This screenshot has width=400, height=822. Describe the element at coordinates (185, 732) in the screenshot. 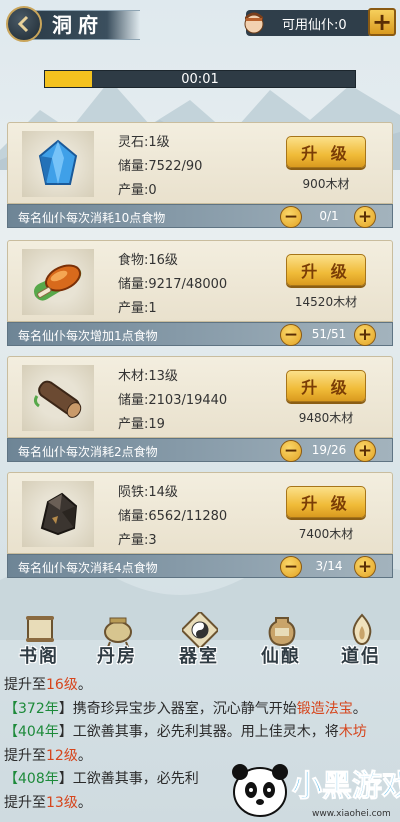

I see `log-line: 【404年】工欲善其事，必先利其器。用上佳灵木，将木坊` at that location.